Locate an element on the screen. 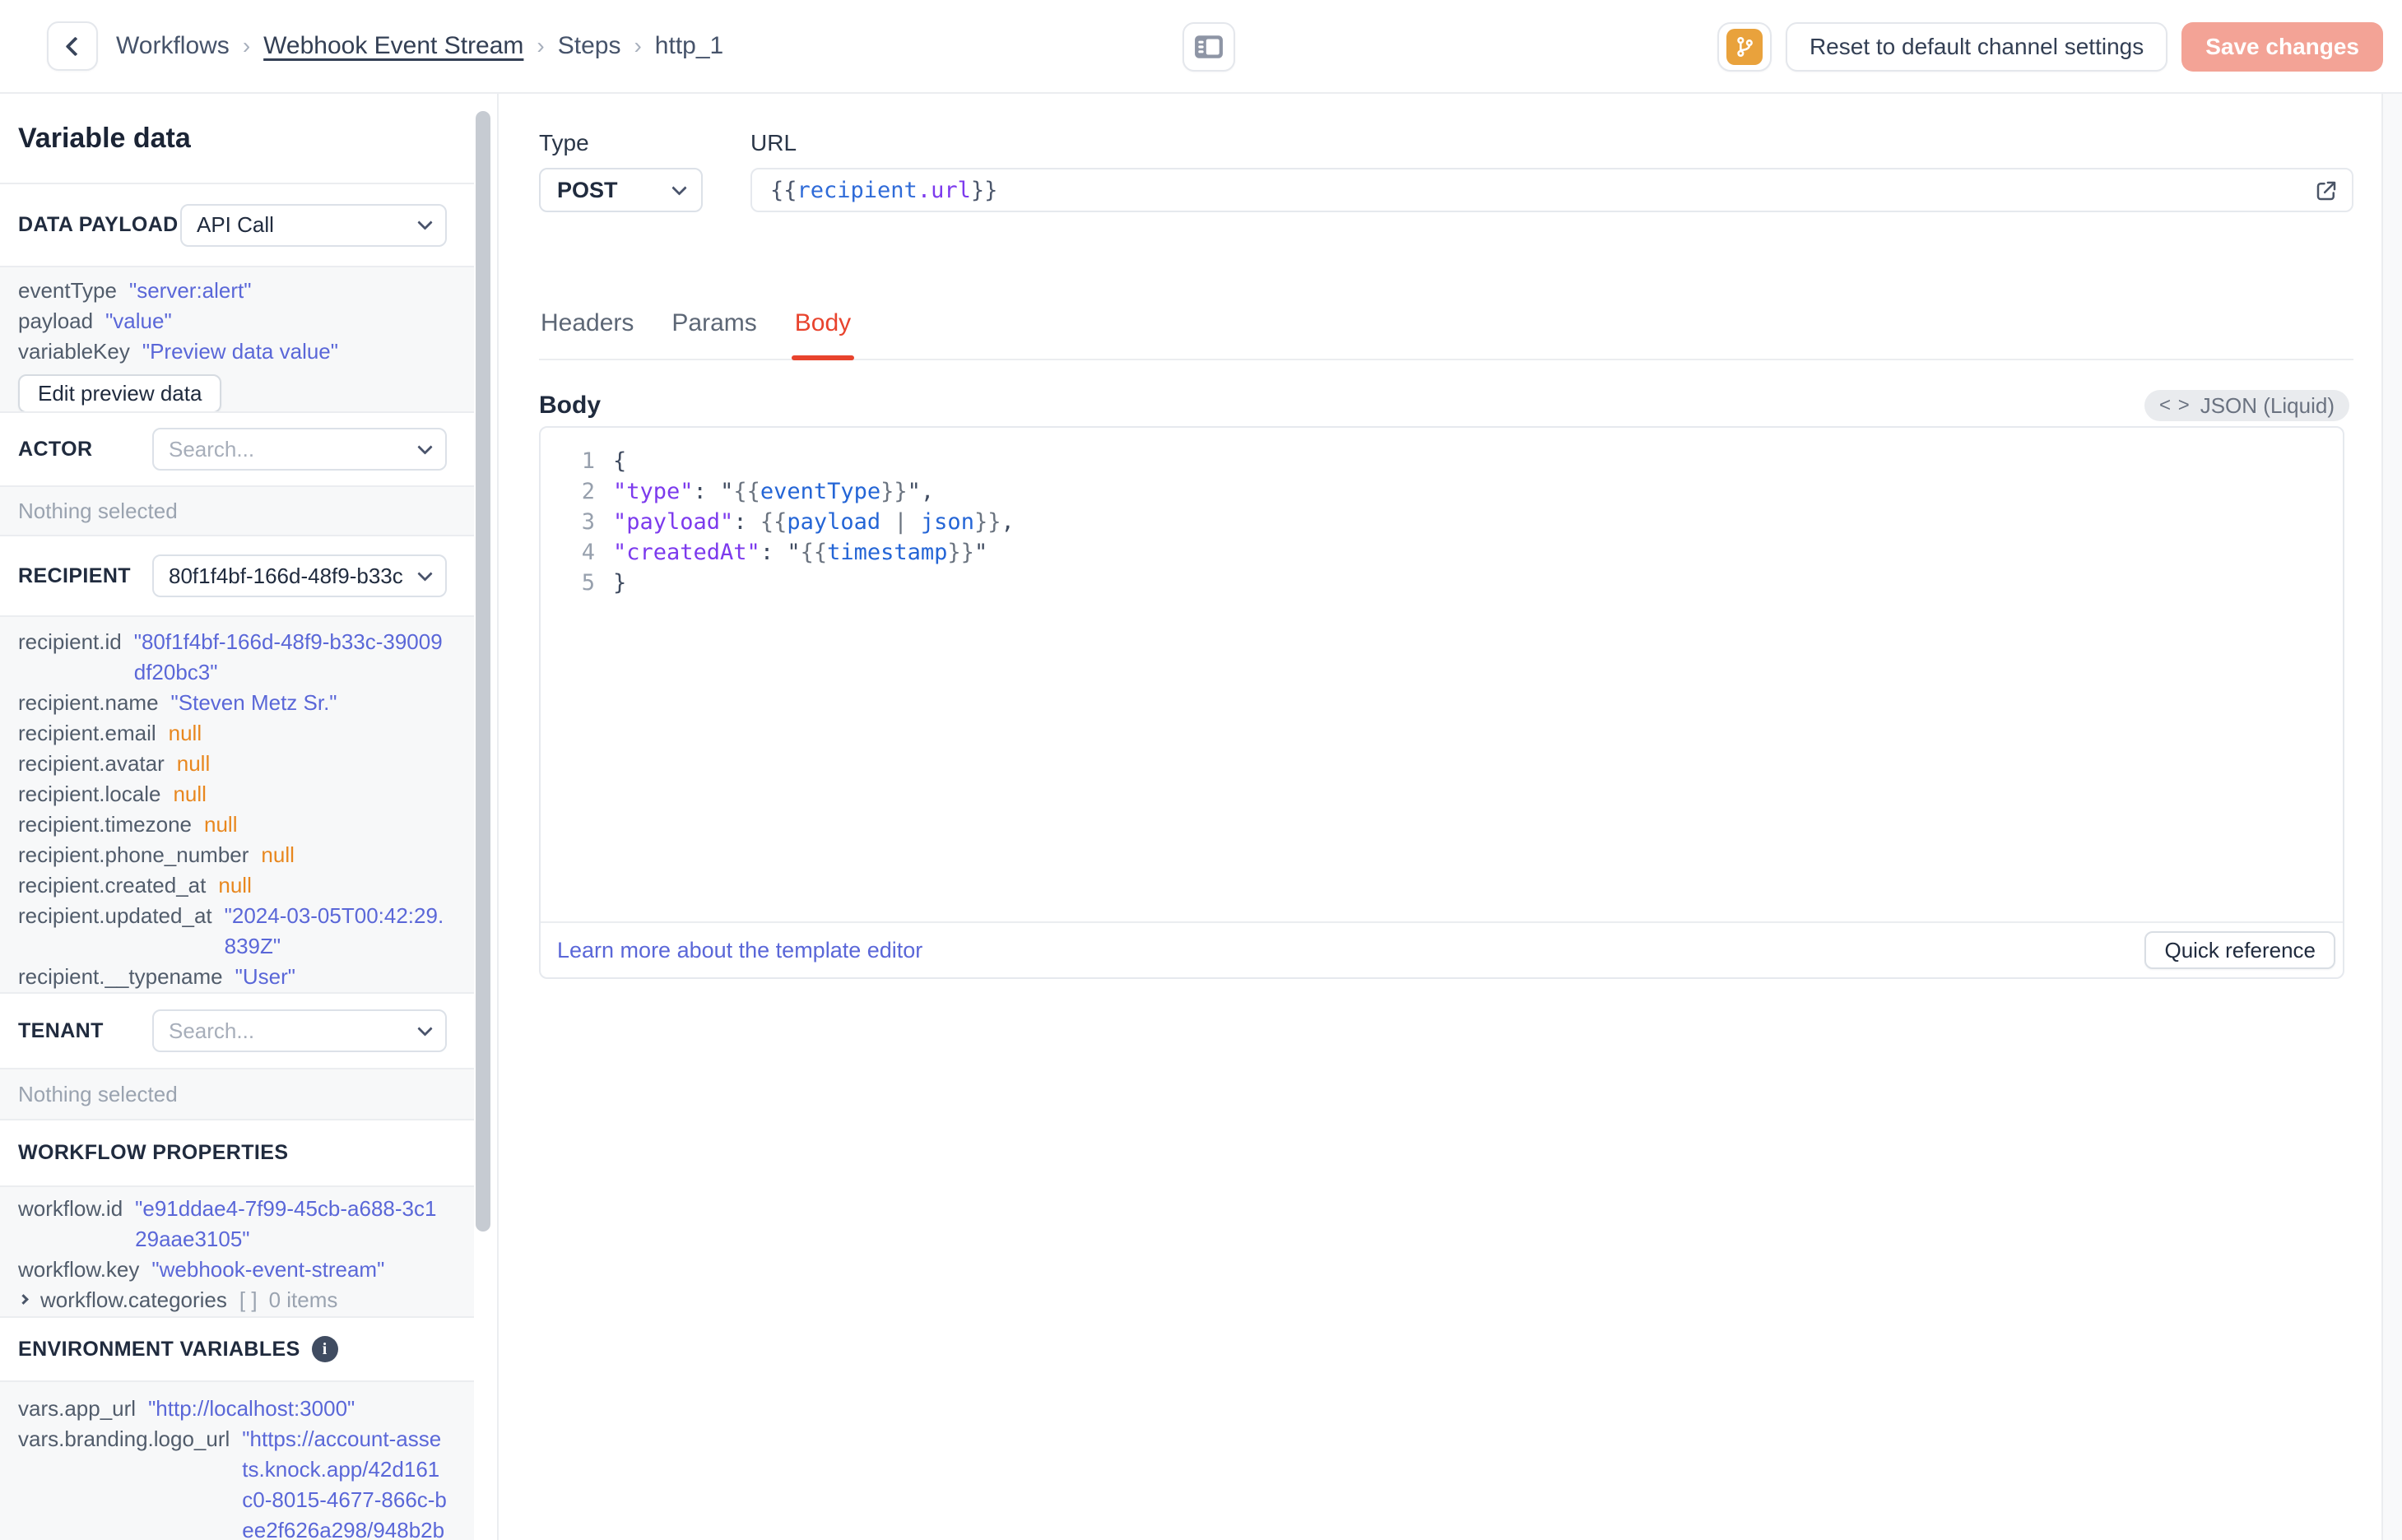 Image resolution: width=2402 pixels, height=1540 pixels. save-changes-button: Save changes is located at coordinates (2282, 47).